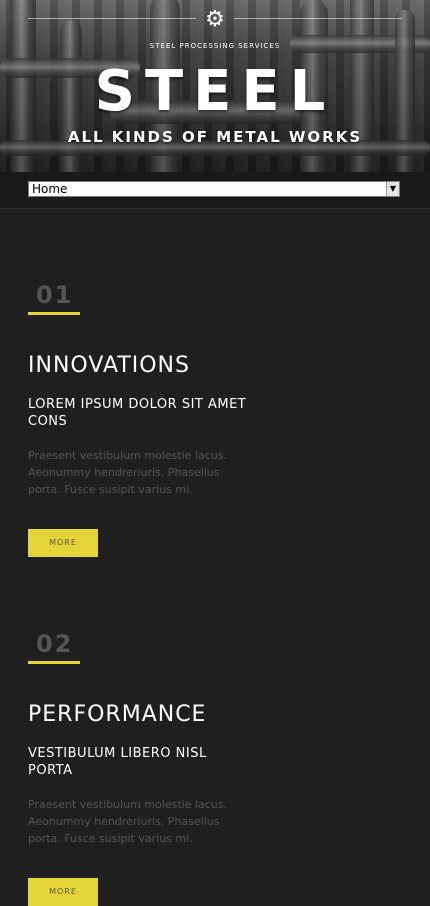  Describe the element at coordinates (50, 189) in the screenshot. I see `nav-select-value: Home` at that location.